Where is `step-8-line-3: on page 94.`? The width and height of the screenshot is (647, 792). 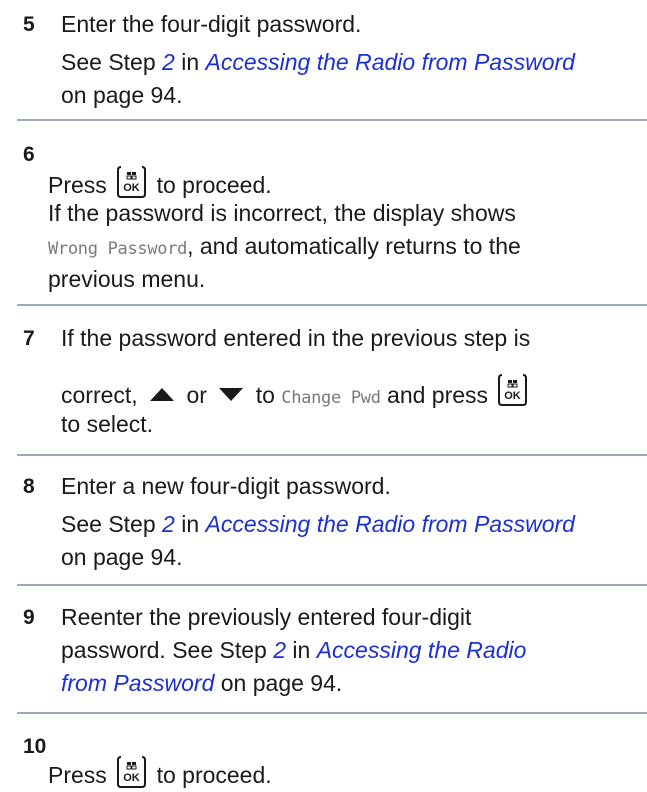 step-8-line-3: on page 94. is located at coordinates (122, 557).